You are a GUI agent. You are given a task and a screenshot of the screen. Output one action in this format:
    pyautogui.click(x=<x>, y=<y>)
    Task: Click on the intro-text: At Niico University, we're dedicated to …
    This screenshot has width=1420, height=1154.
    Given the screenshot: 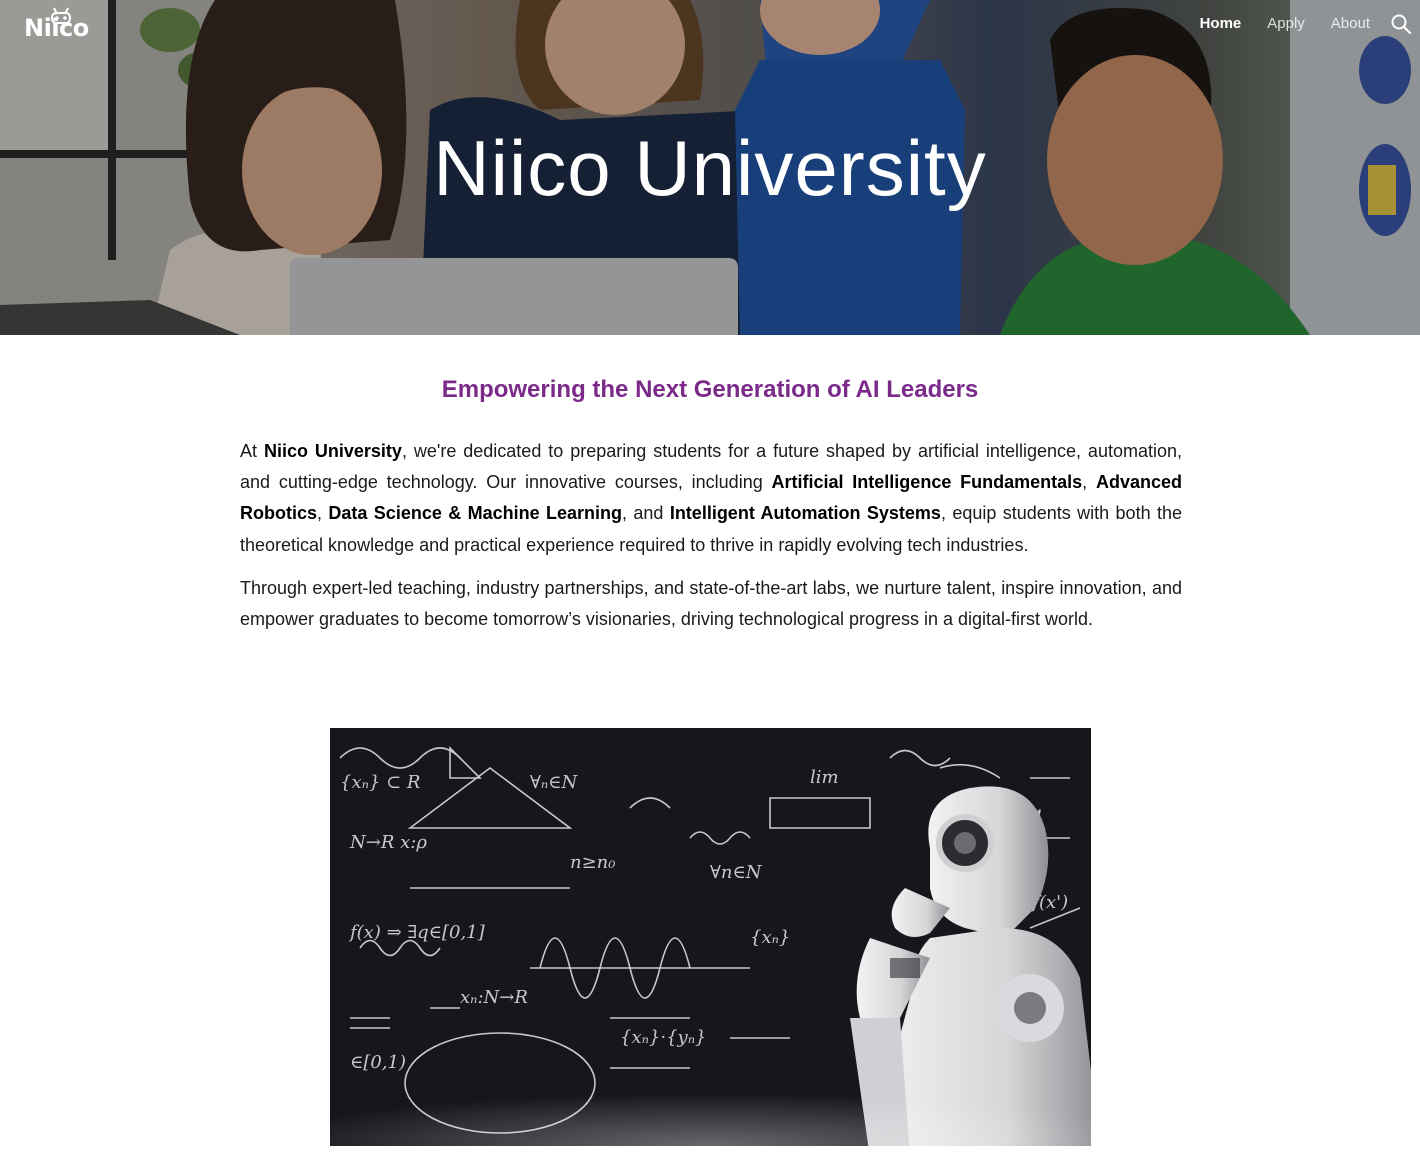 What is the action you would take?
    pyautogui.click(x=711, y=541)
    